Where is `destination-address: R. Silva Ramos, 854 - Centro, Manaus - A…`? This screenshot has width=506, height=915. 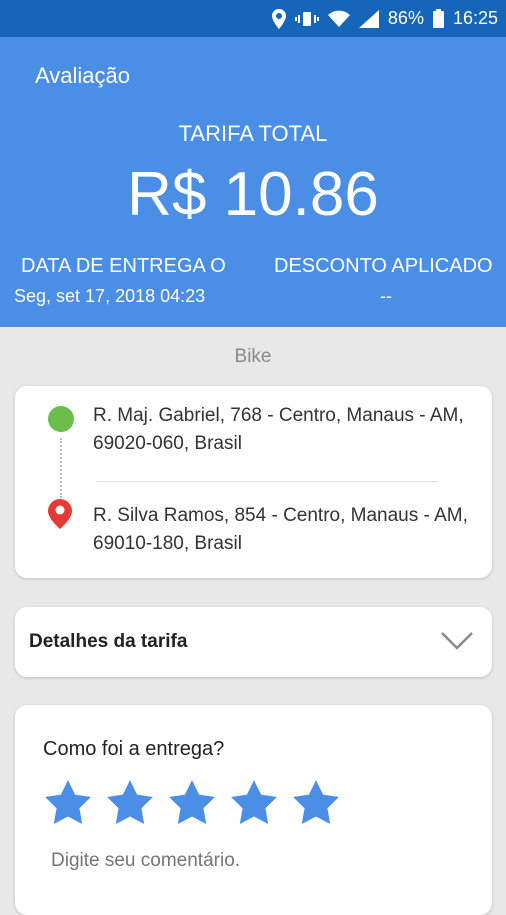 destination-address: R. Silva Ramos, 854 - Centro, Manaus - A… is located at coordinates (280, 529).